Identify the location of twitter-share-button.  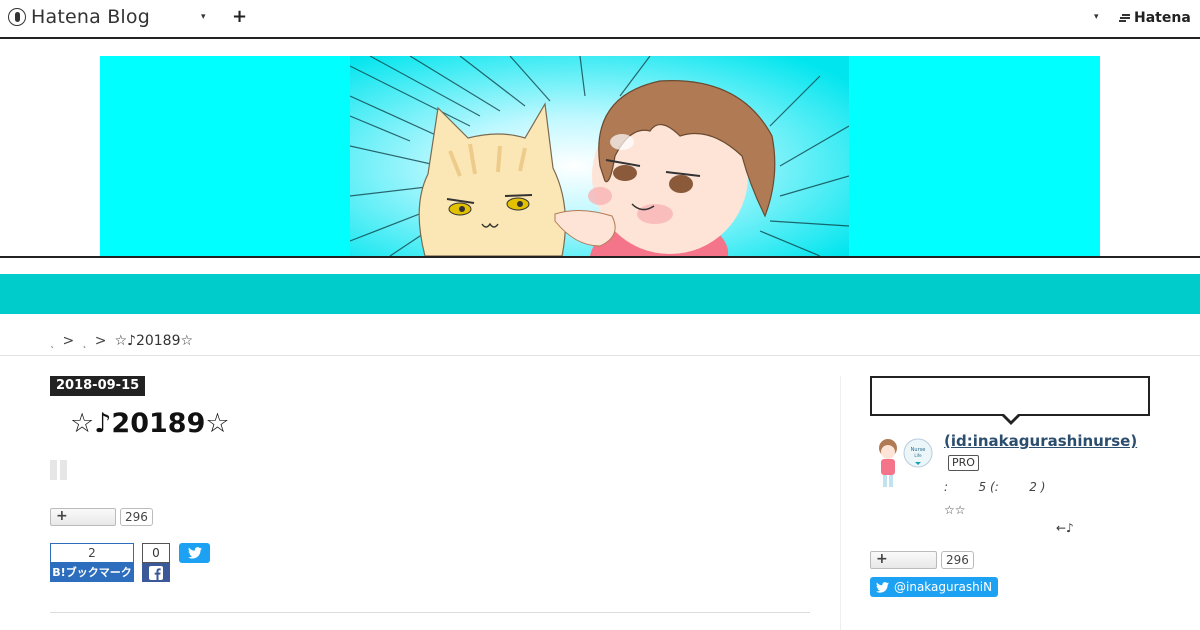
(194, 553).